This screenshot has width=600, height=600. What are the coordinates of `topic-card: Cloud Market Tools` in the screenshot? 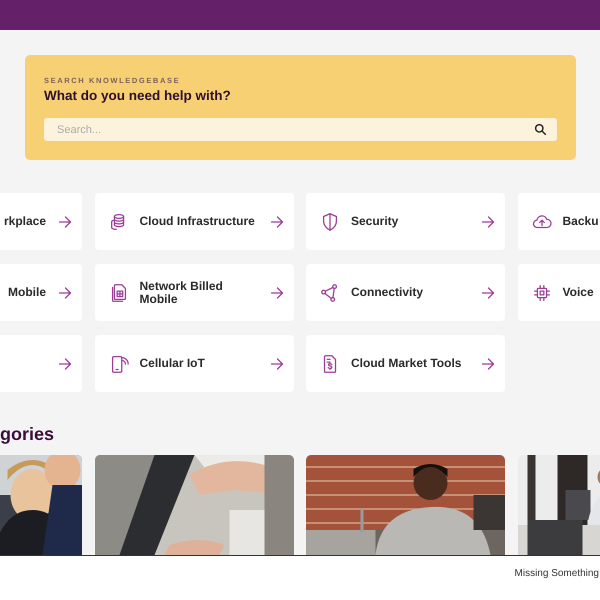 It's located at (405, 363).